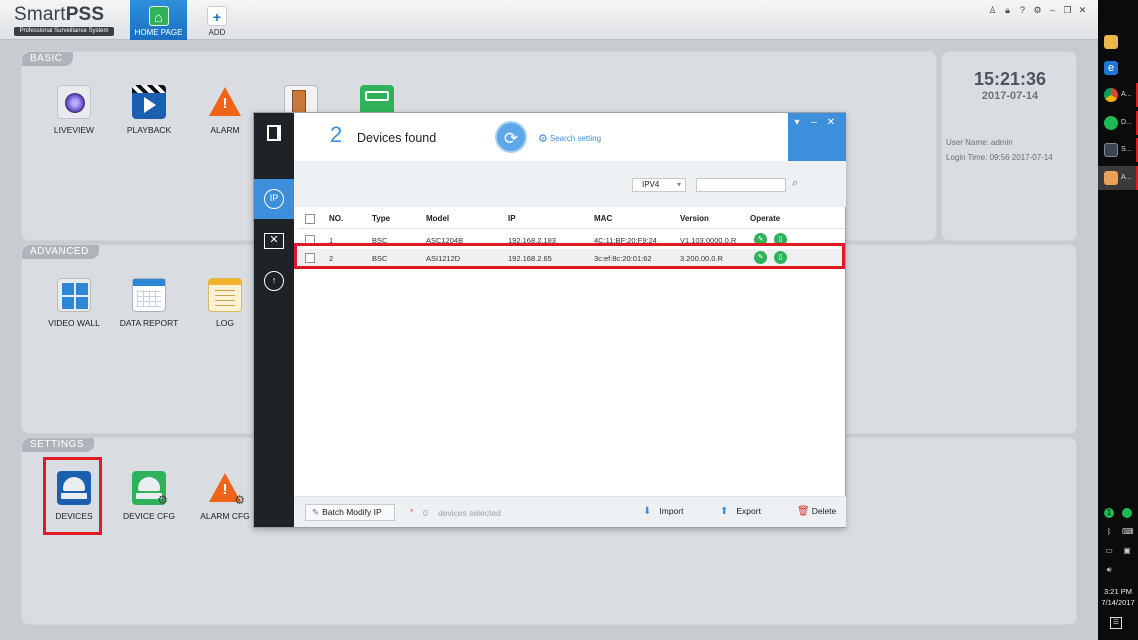 This screenshot has height=640, width=1138. I want to click on volume-icon: 🔊︎, so click(1109, 570).